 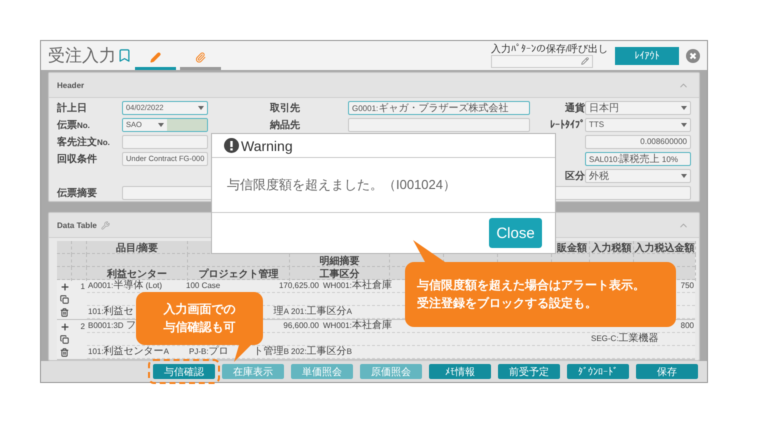 What do you see at coordinates (125, 286) in the screenshot?
I see `table-cell: A0001:半導体 (Lot)` at bounding box center [125, 286].